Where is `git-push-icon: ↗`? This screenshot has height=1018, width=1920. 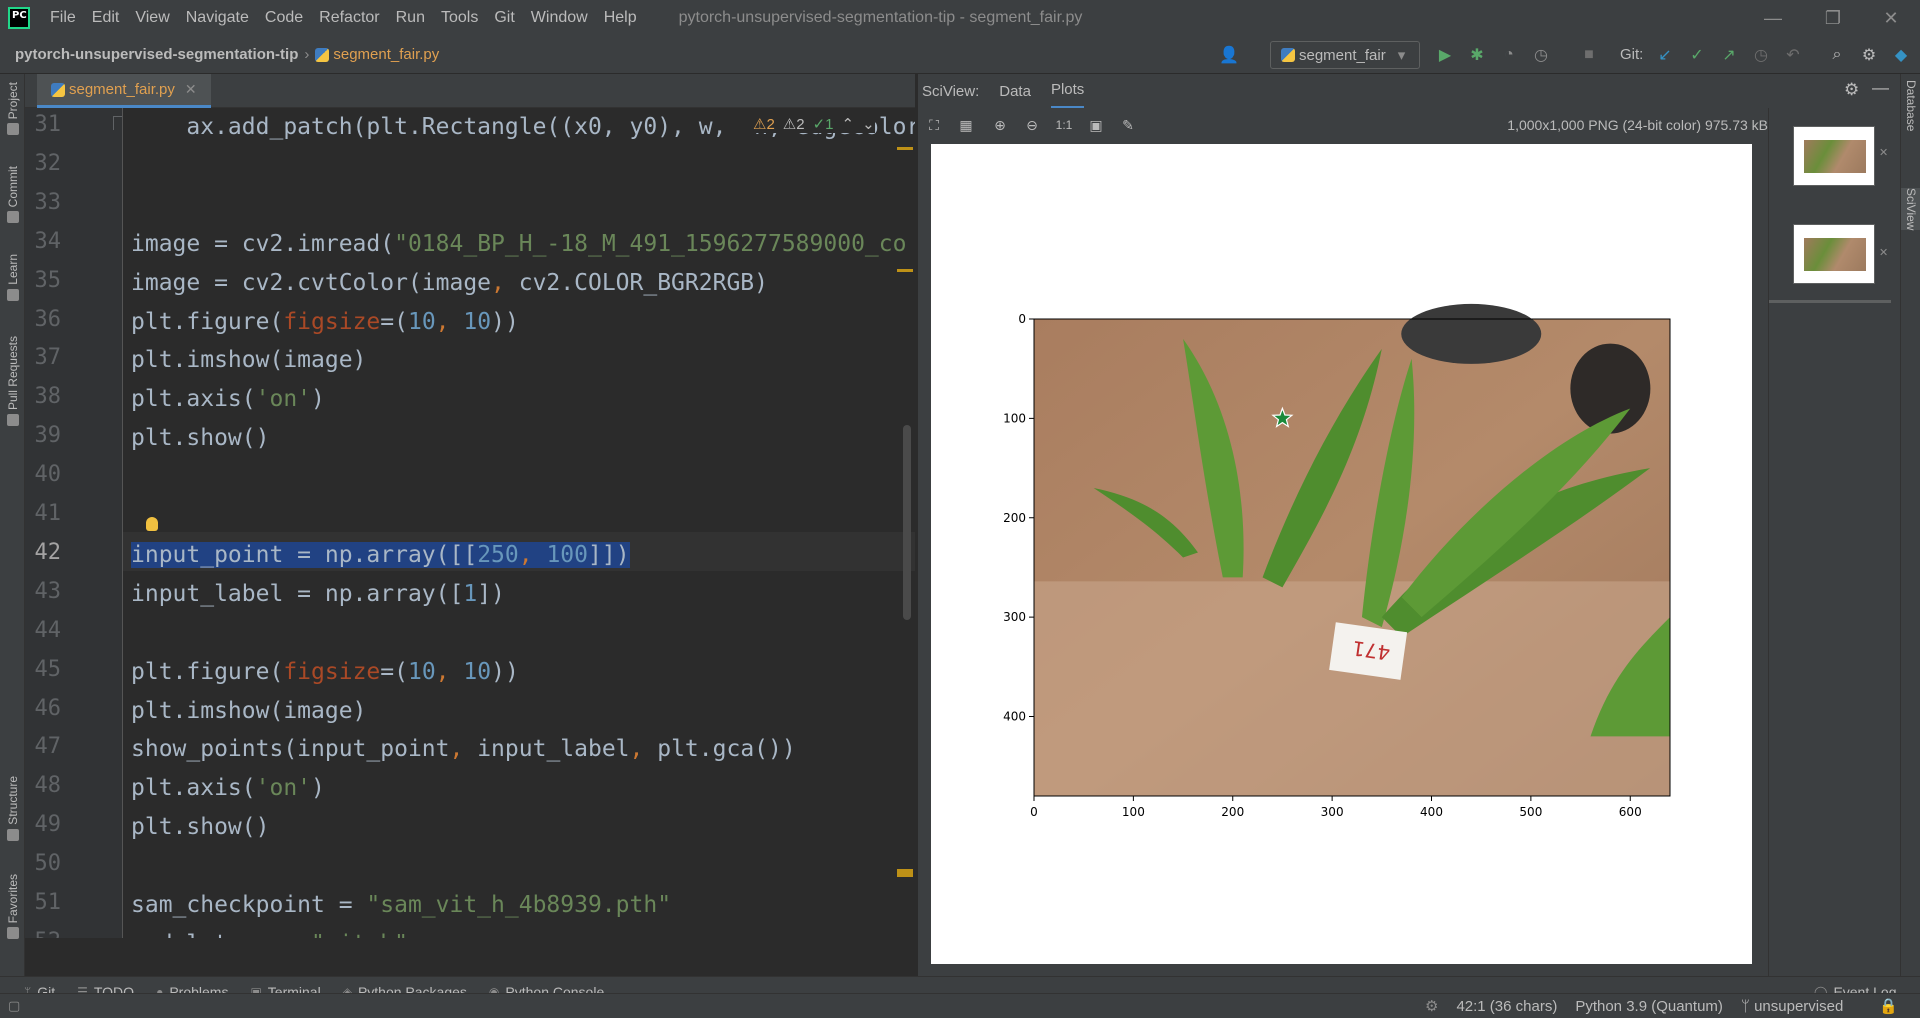
git-push-icon: ↗ is located at coordinates (1729, 55).